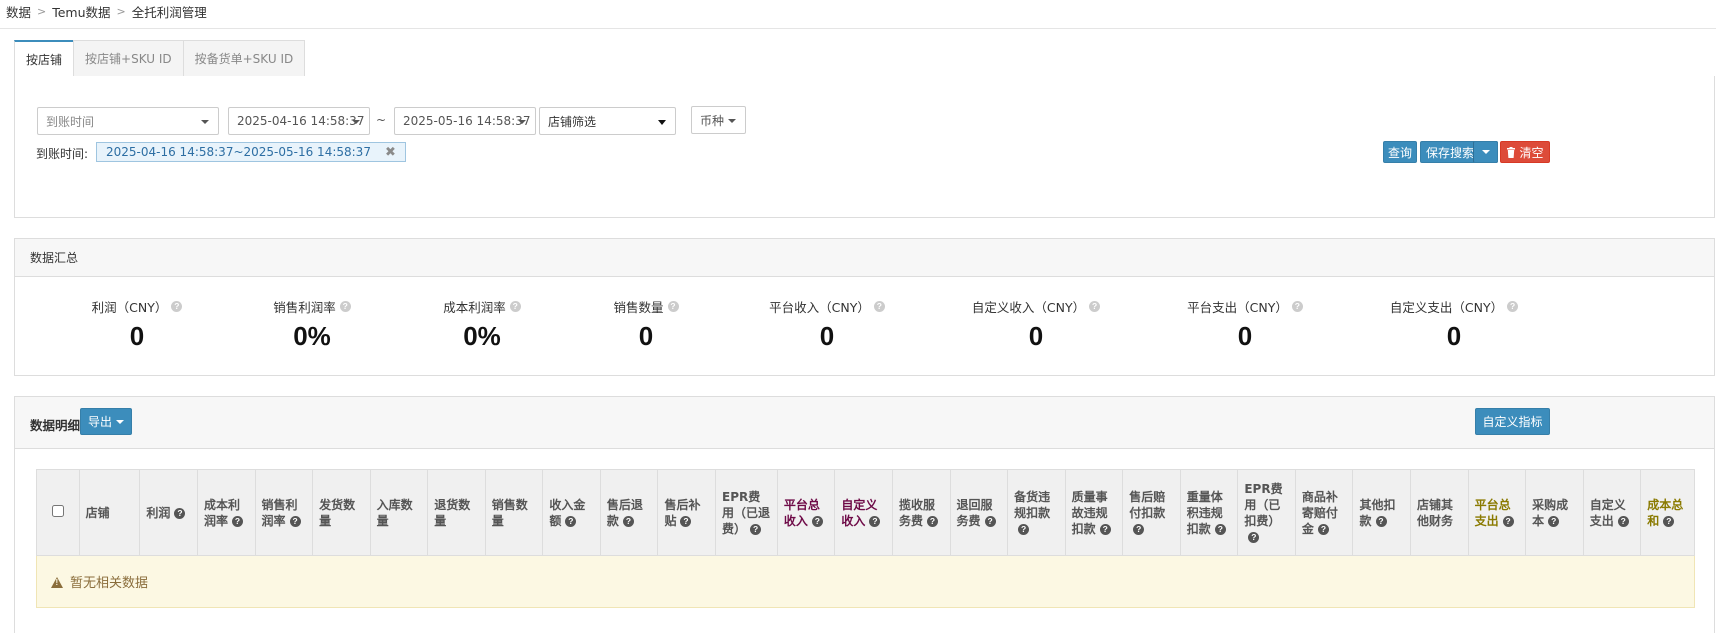  I want to click on column-header: 质量事故违规扣款?, so click(1094, 512).